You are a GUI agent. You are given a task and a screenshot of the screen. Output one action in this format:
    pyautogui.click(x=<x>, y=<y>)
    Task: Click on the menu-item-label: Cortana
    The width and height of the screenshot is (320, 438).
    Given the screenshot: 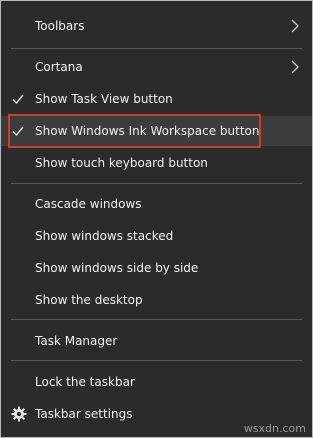 What is the action you would take?
    pyautogui.click(x=59, y=67)
    